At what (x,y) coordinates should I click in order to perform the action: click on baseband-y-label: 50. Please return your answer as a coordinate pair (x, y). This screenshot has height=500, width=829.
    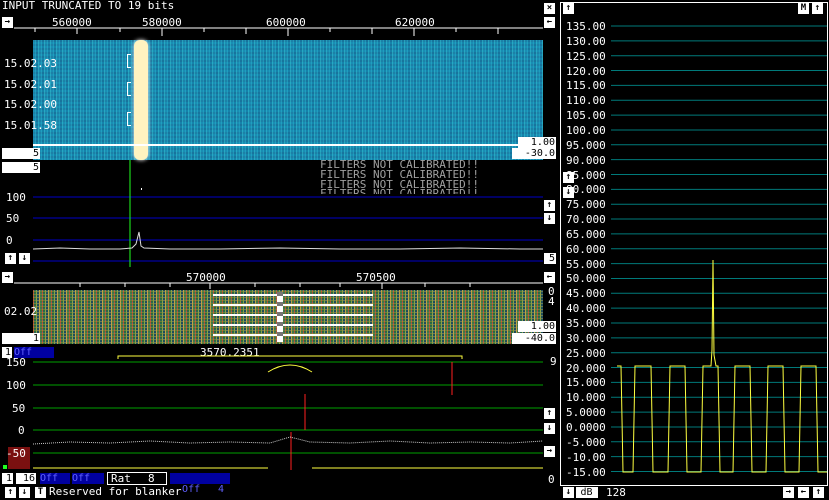
    Looking at the image, I should click on (19, 408).